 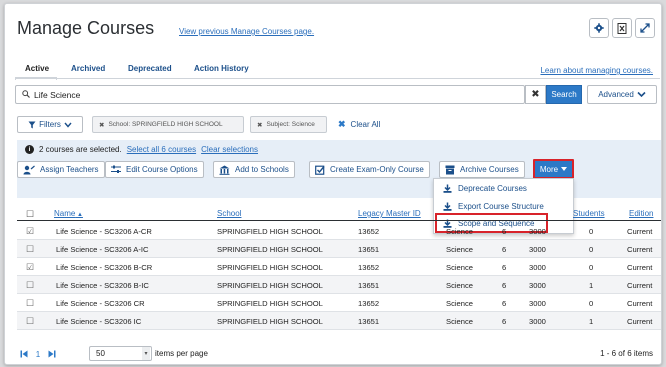 I want to click on cell-legacy-id: 13652, so click(x=369, y=303).